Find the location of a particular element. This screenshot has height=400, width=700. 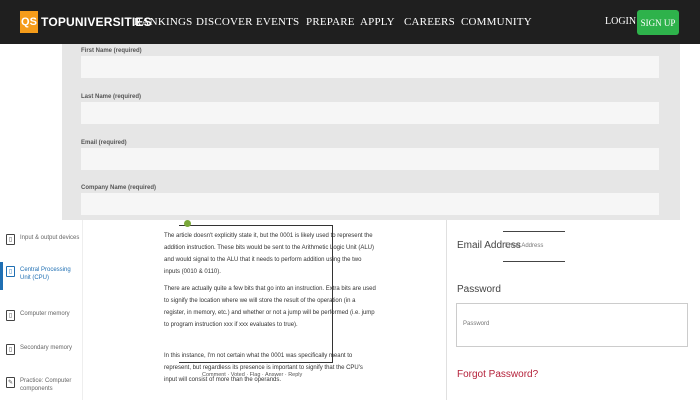

sidebar-item-input-output: ▯ Input & output devices is located at coordinates (44, 239).